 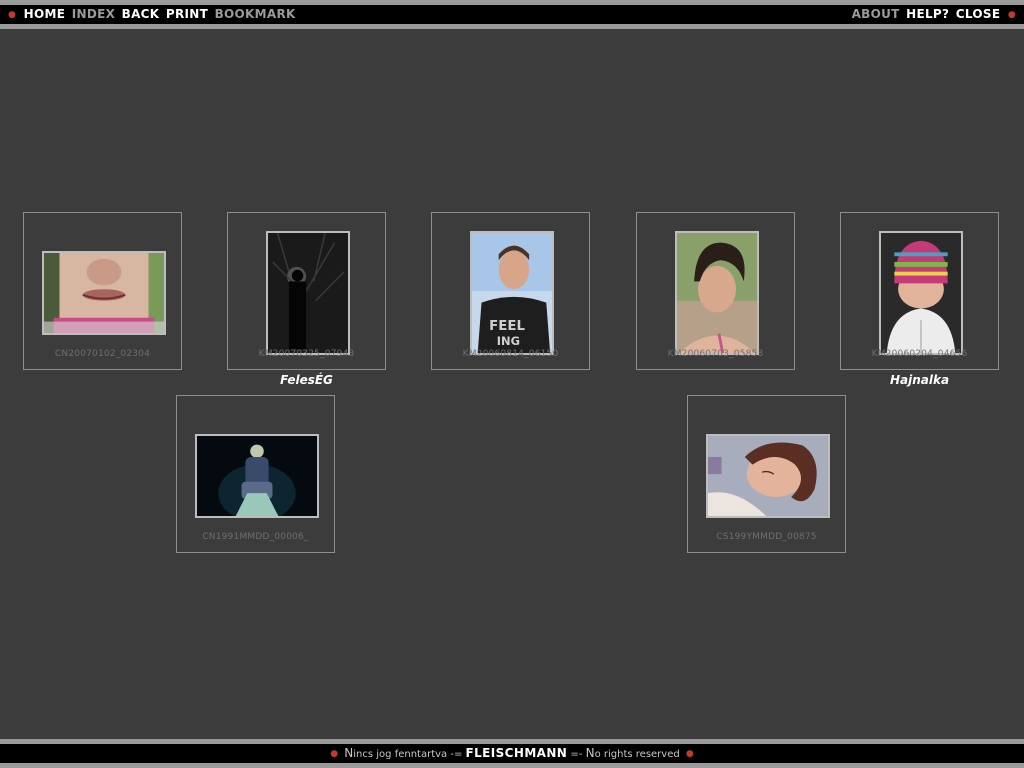 I want to click on thumbnail-code: CS199YMMDD_00875, so click(x=766, y=537).